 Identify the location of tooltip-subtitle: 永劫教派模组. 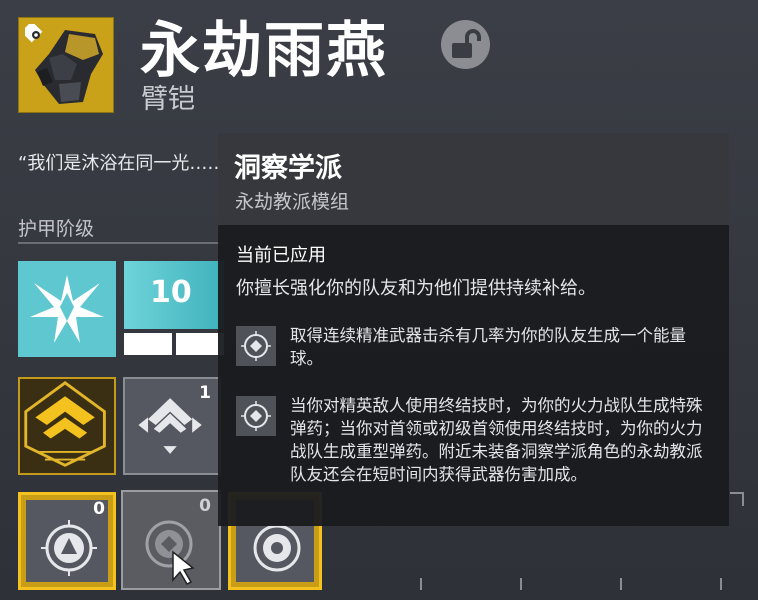
(292, 202).